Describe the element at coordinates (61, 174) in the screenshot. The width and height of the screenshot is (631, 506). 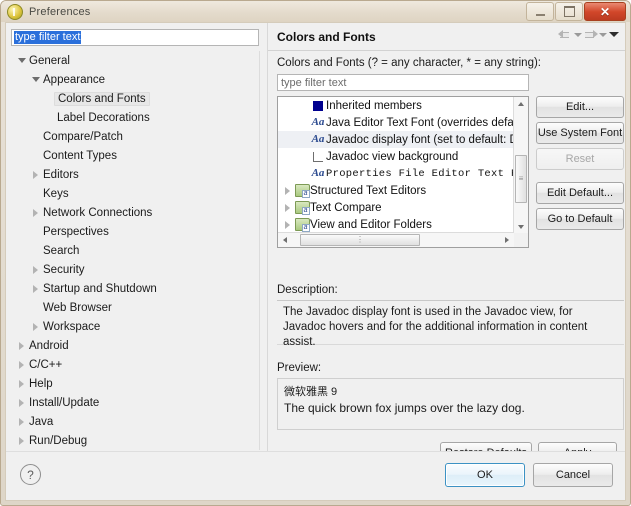
I see `tree-item-label: Editors` at that location.